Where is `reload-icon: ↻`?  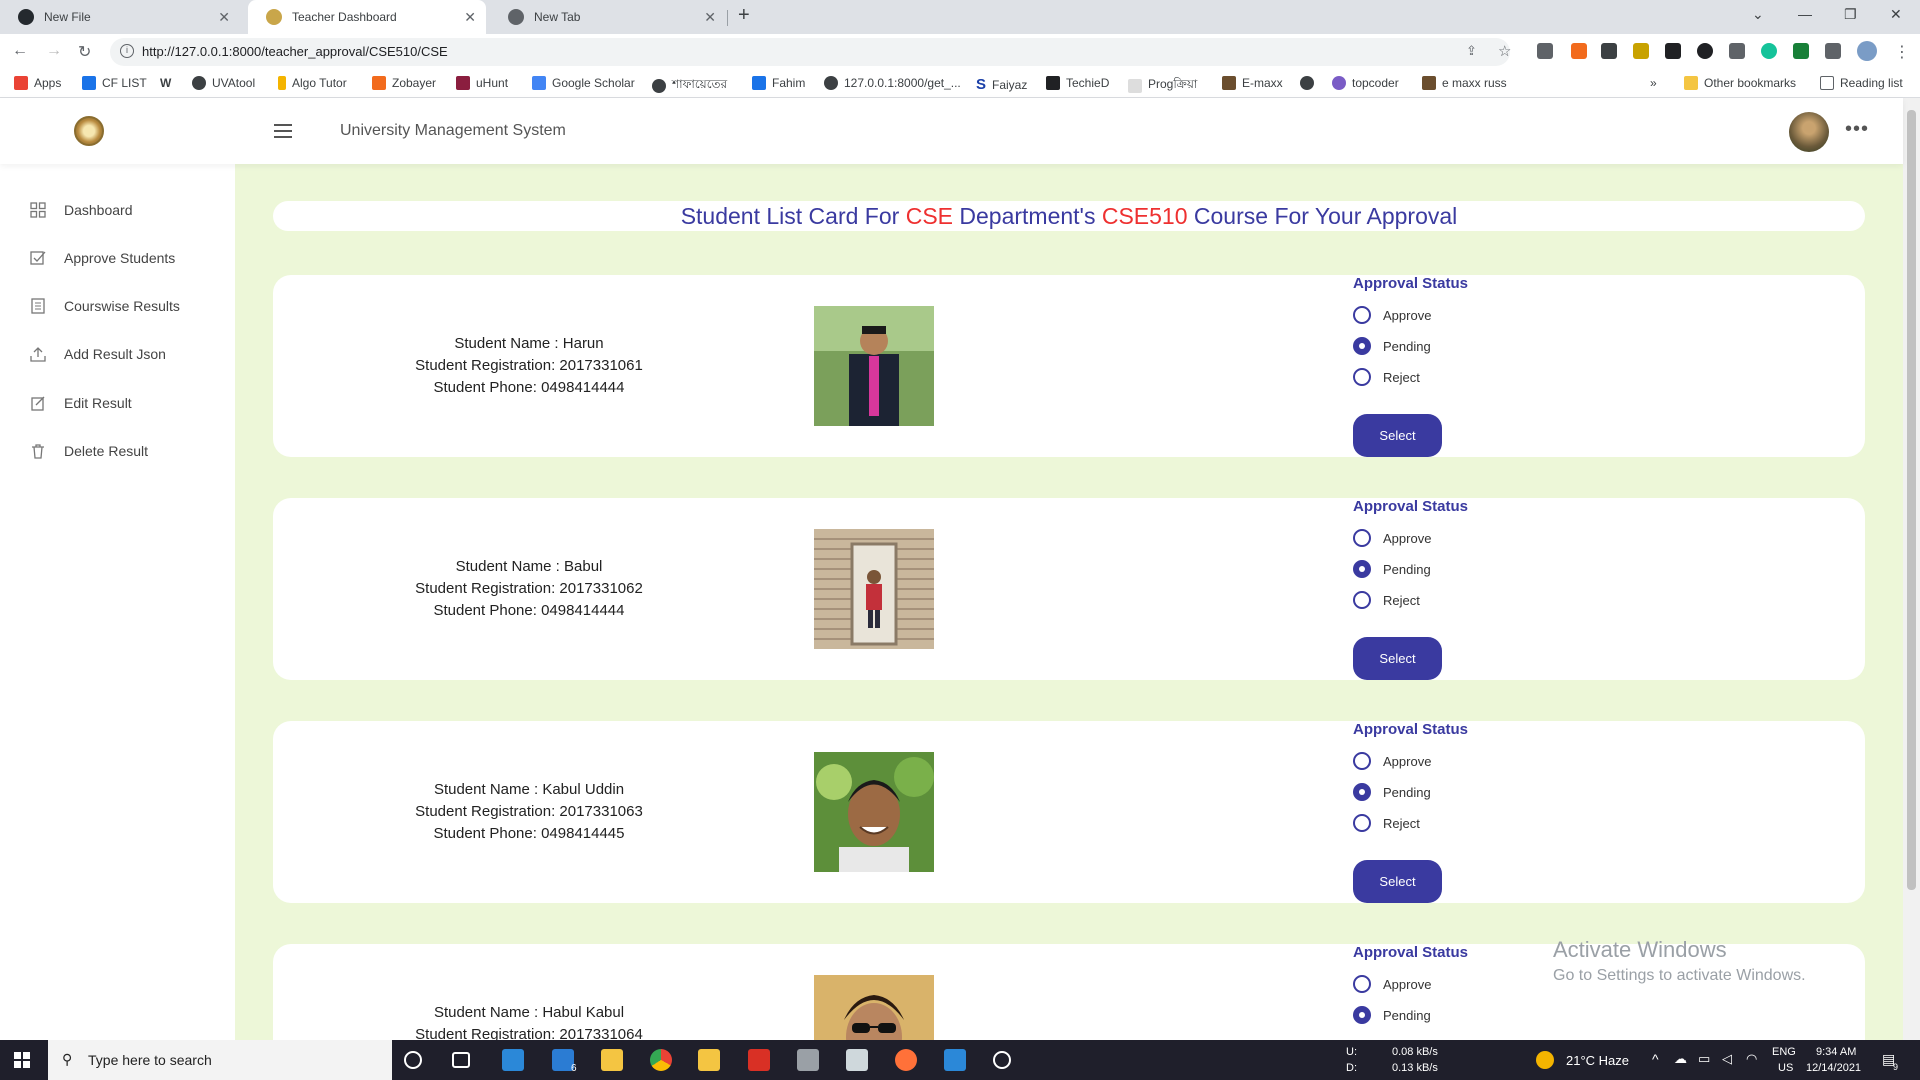
reload-icon: ↻ is located at coordinates (84, 52).